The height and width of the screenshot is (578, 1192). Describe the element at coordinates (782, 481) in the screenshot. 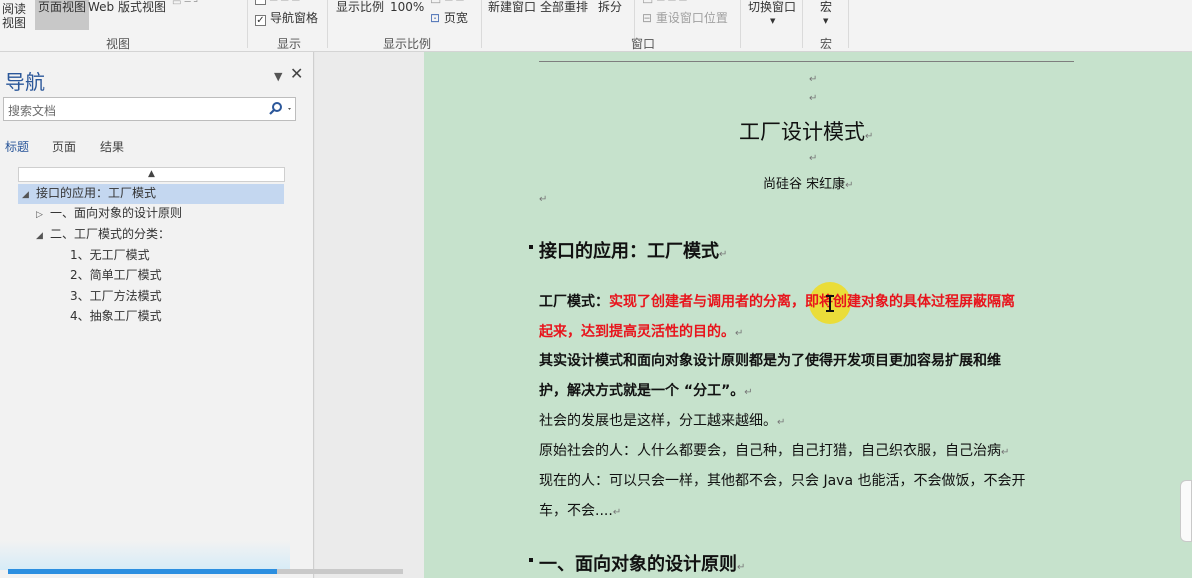

I see `paragraph: 现在的人：可以只会一样，其他都不会，只会 Java 也能活，不会做饭，不会开` at that location.